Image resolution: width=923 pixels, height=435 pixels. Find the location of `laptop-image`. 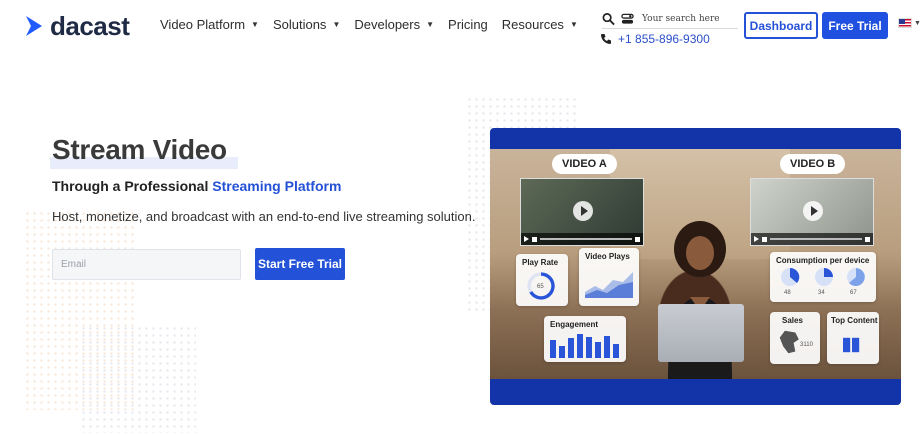

laptop-image is located at coordinates (701, 333).